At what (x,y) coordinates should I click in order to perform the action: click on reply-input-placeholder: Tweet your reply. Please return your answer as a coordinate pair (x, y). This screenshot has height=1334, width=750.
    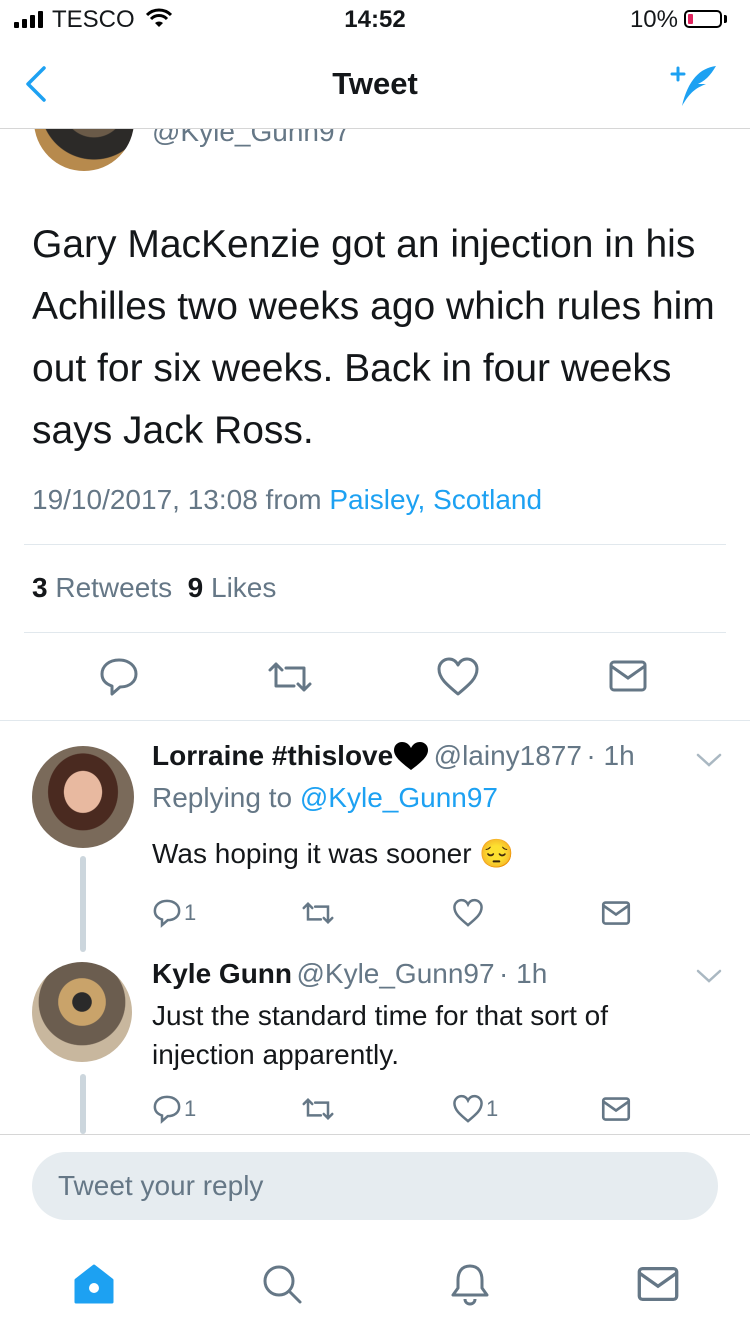
    Looking at the image, I should click on (161, 1185).